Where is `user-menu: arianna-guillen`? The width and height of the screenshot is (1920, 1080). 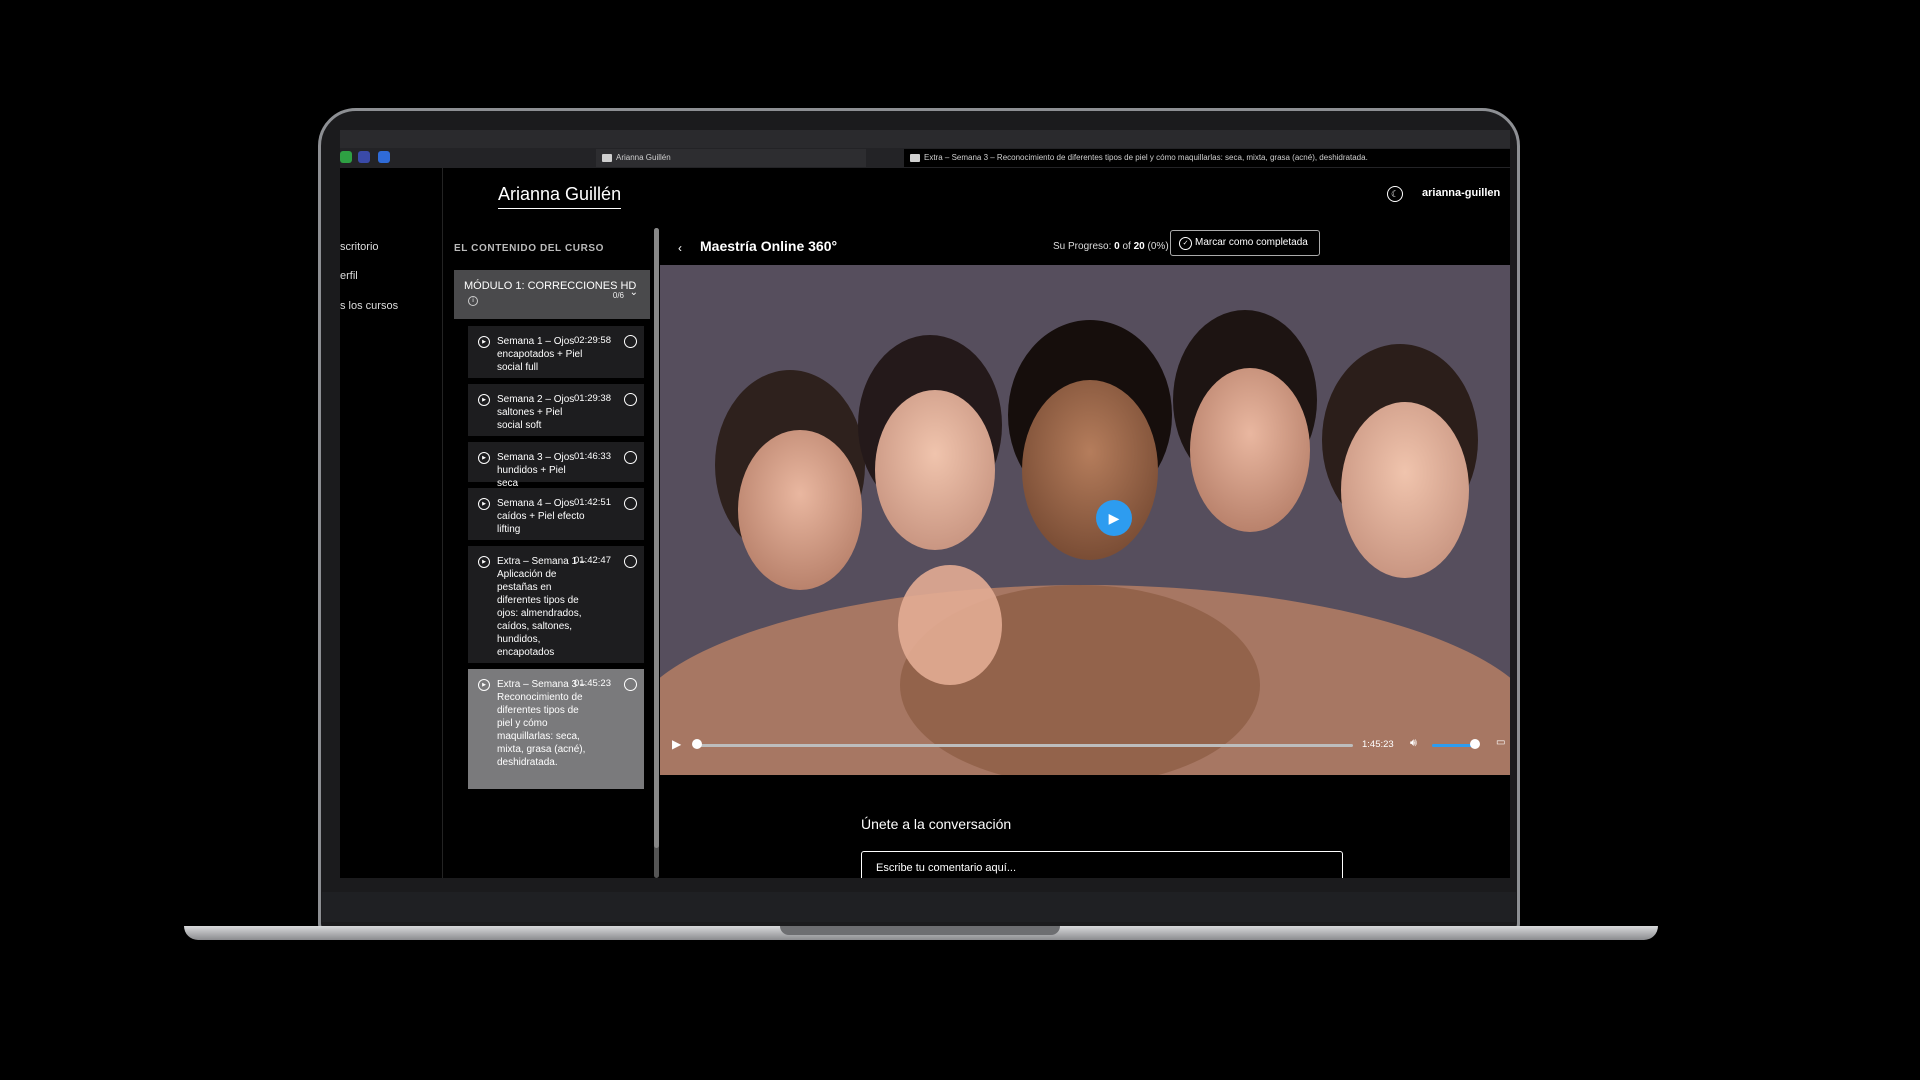
user-menu: arianna-guillen is located at coordinates (1461, 193).